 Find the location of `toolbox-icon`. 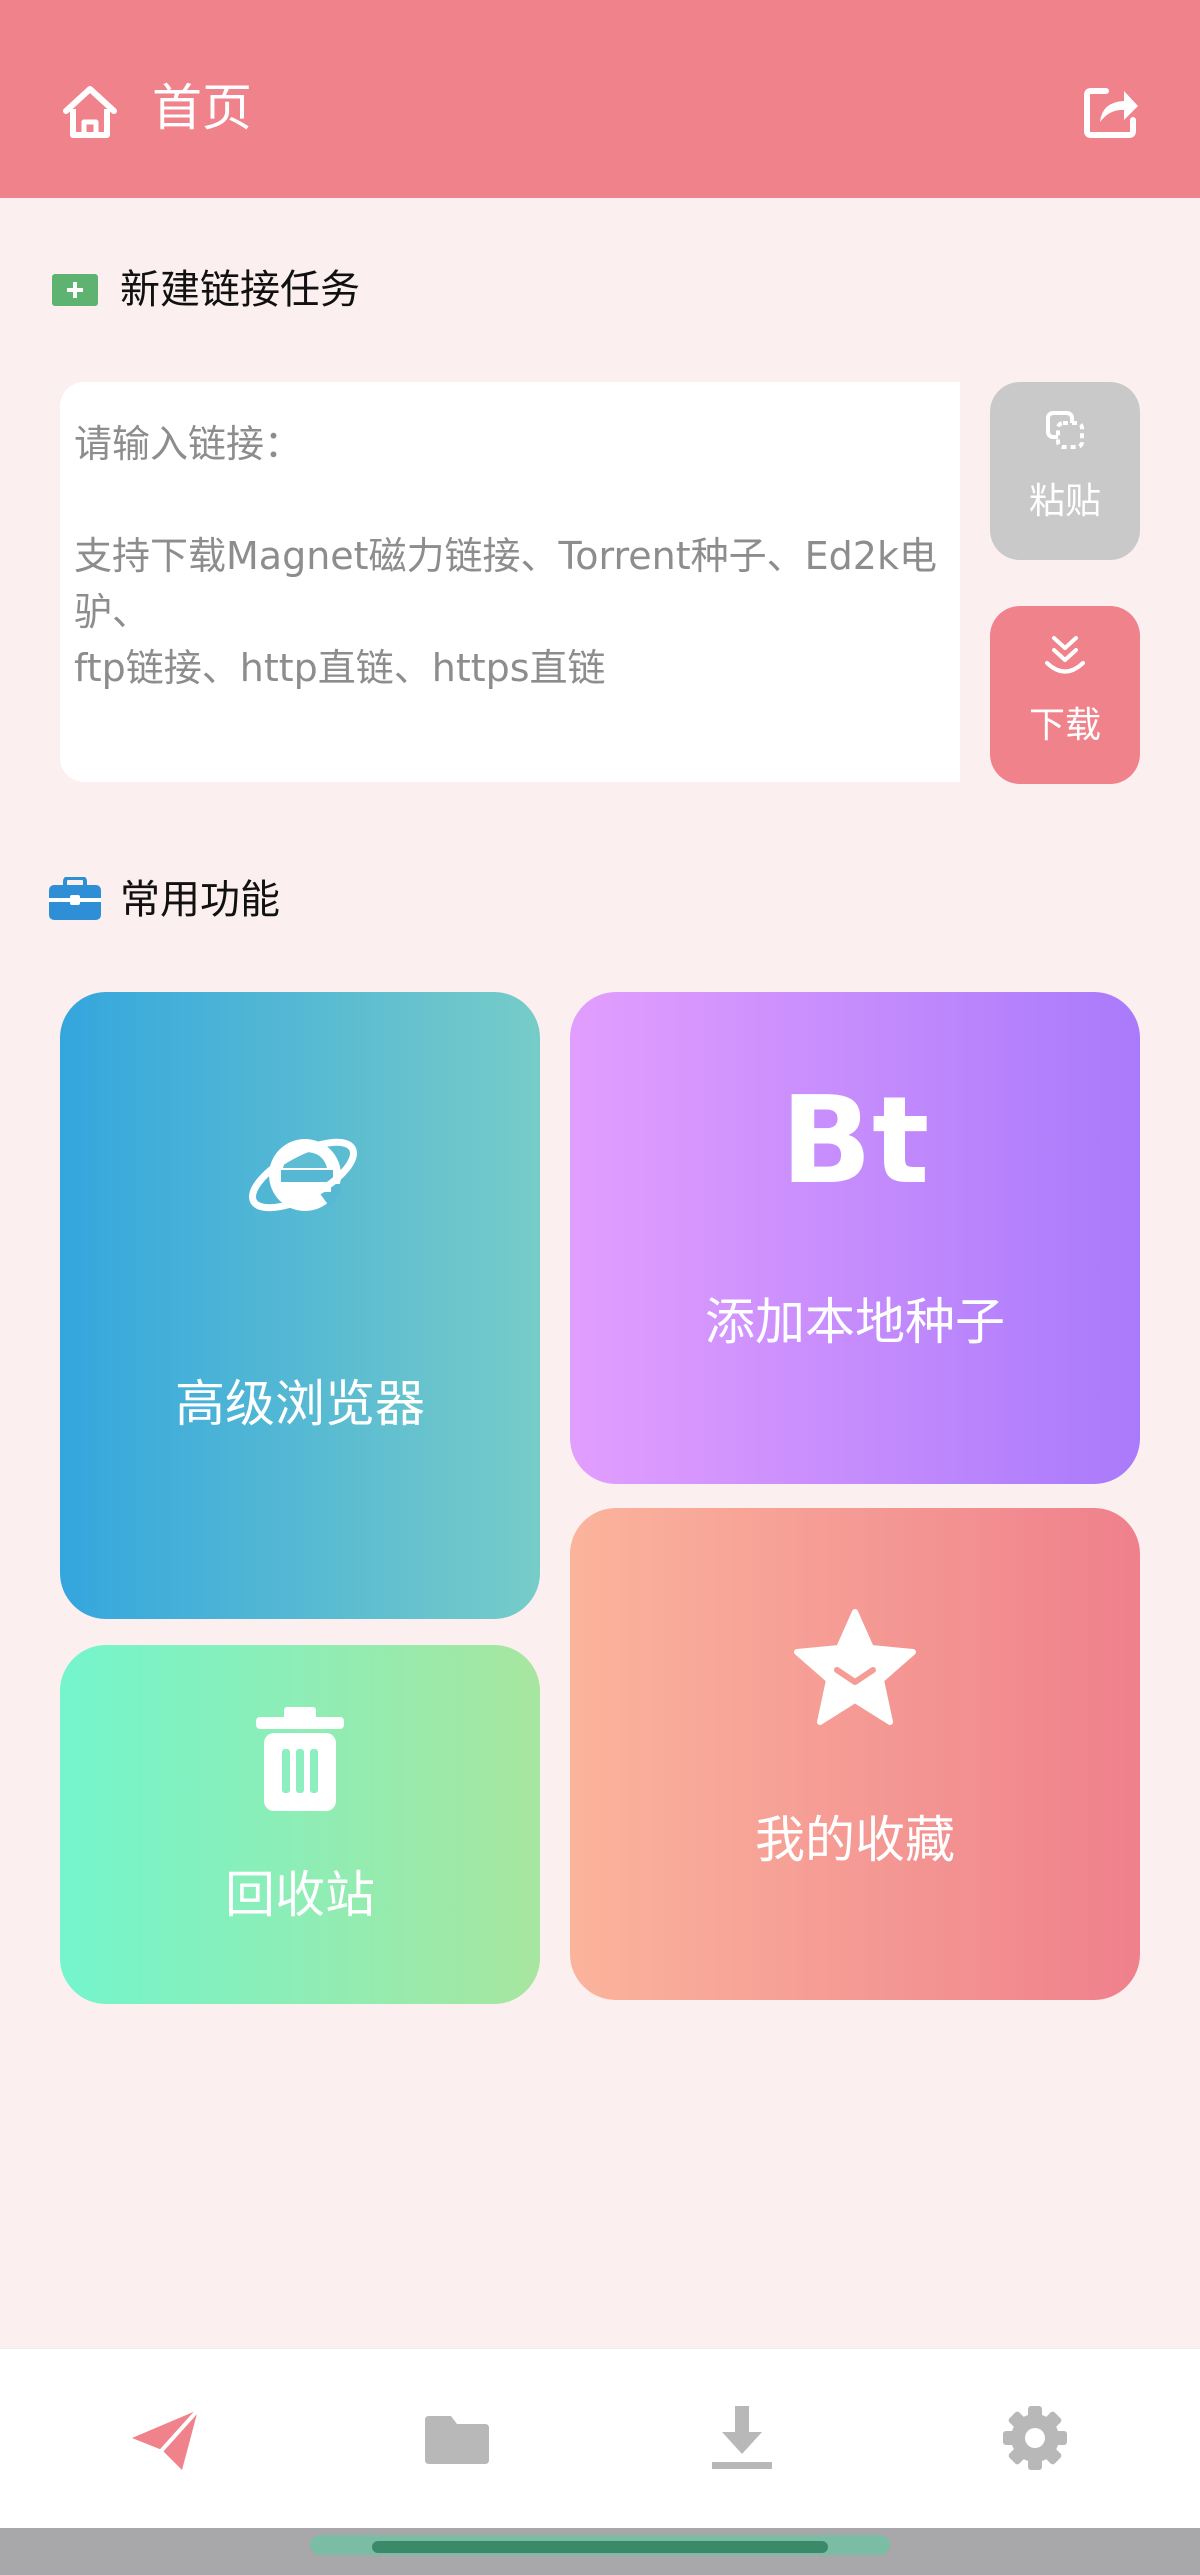

toolbox-icon is located at coordinates (75, 898).